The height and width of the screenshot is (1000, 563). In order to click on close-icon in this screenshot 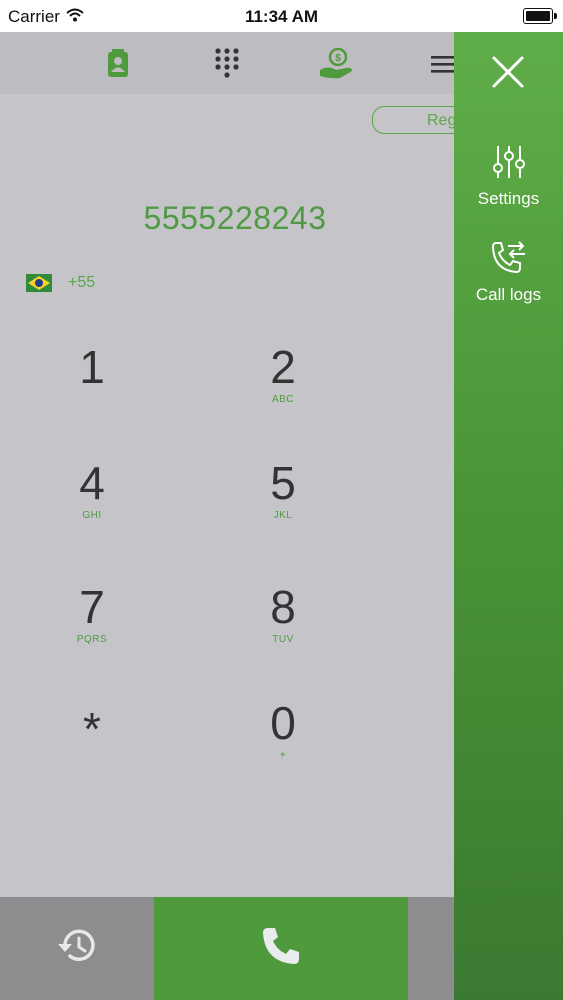, I will do `click(508, 72)`.